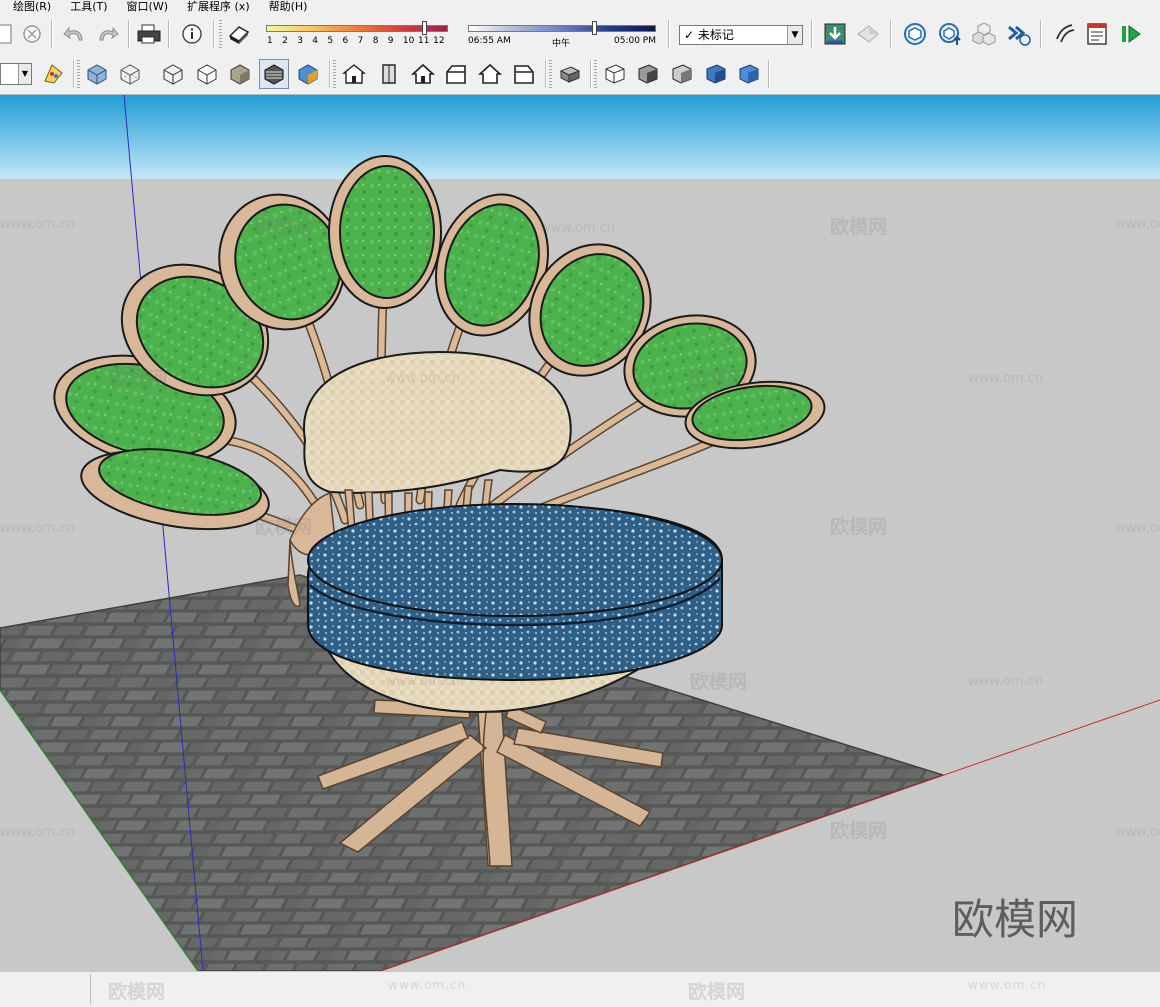  What do you see at coordinates (16, 74) in the screenshot?
I see `style-dropdown: ▼` at bounding box center [16, 74].